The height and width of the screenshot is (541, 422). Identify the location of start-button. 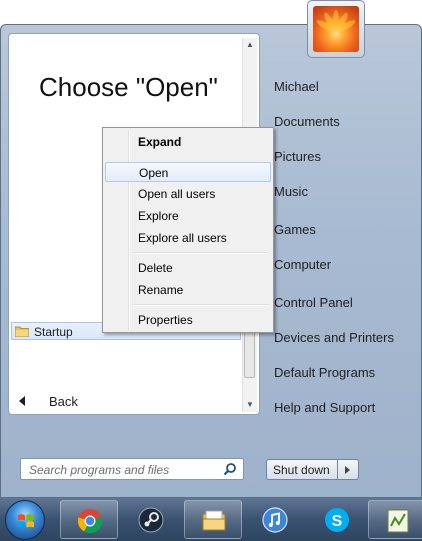
(25, 520).